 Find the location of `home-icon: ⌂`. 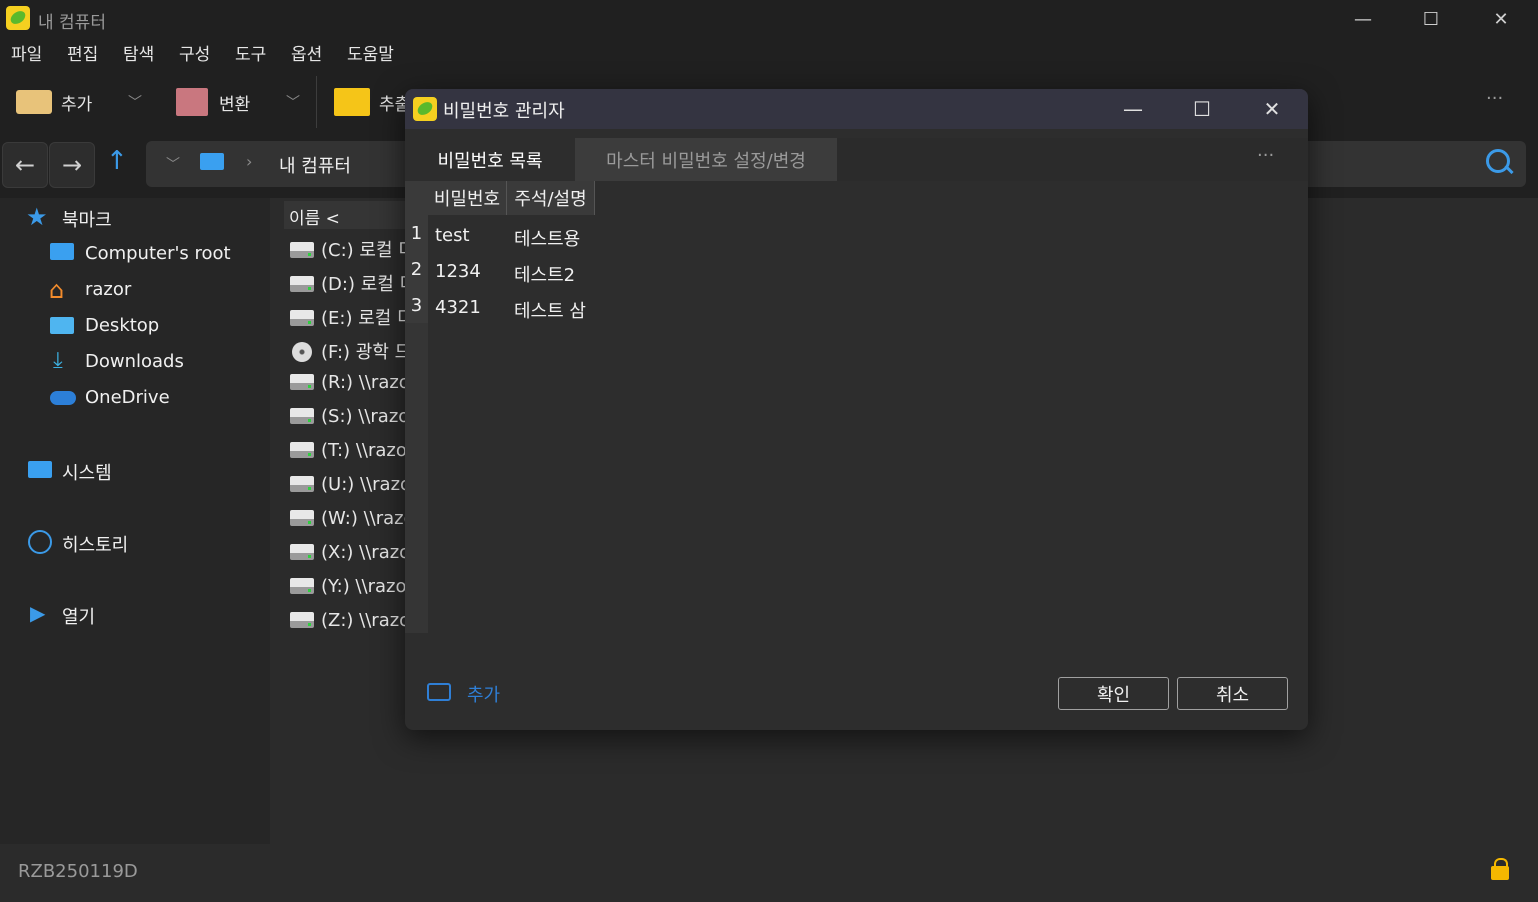

home-icon: ⌂ is located at coordinates (57, 290).